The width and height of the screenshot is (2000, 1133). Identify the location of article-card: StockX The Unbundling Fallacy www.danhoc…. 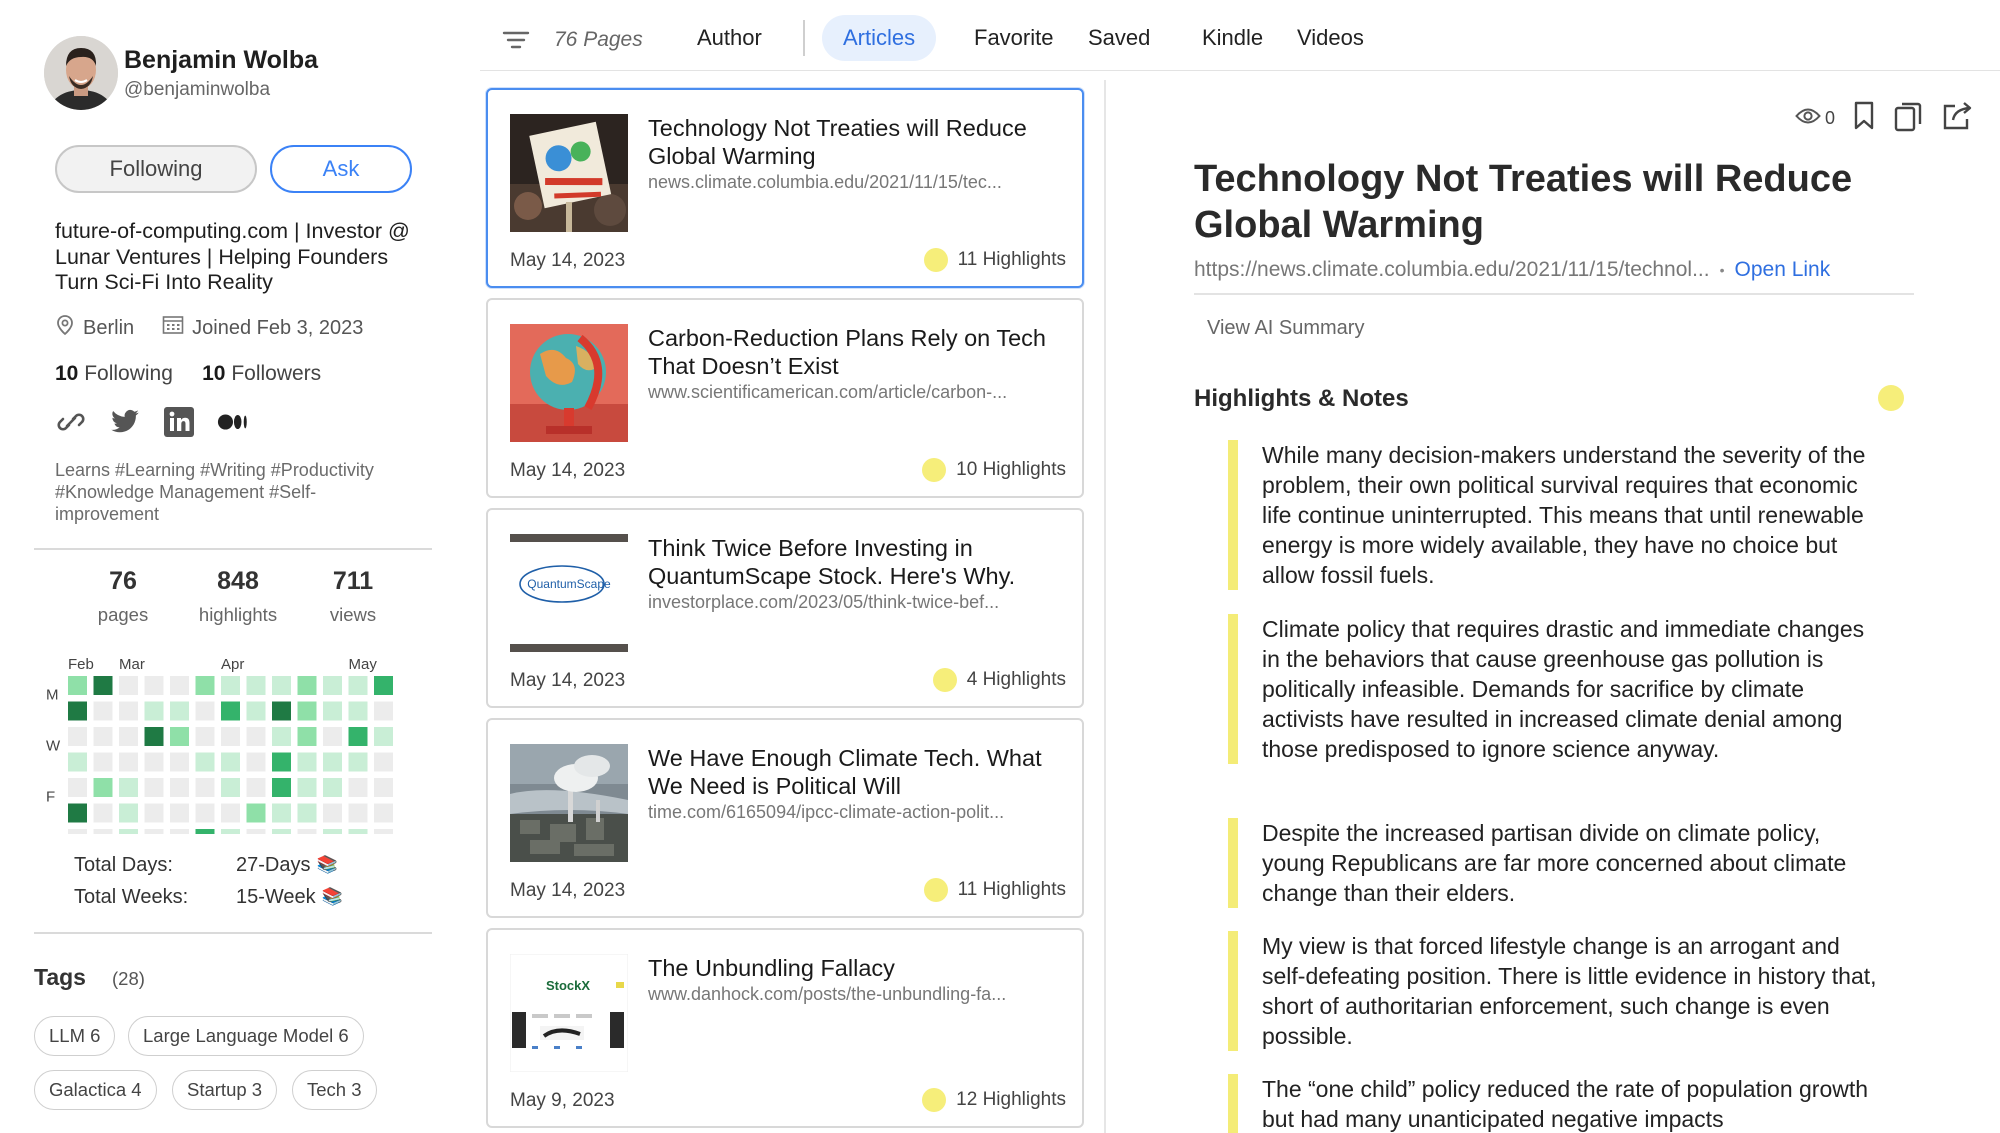
(785, 1028).